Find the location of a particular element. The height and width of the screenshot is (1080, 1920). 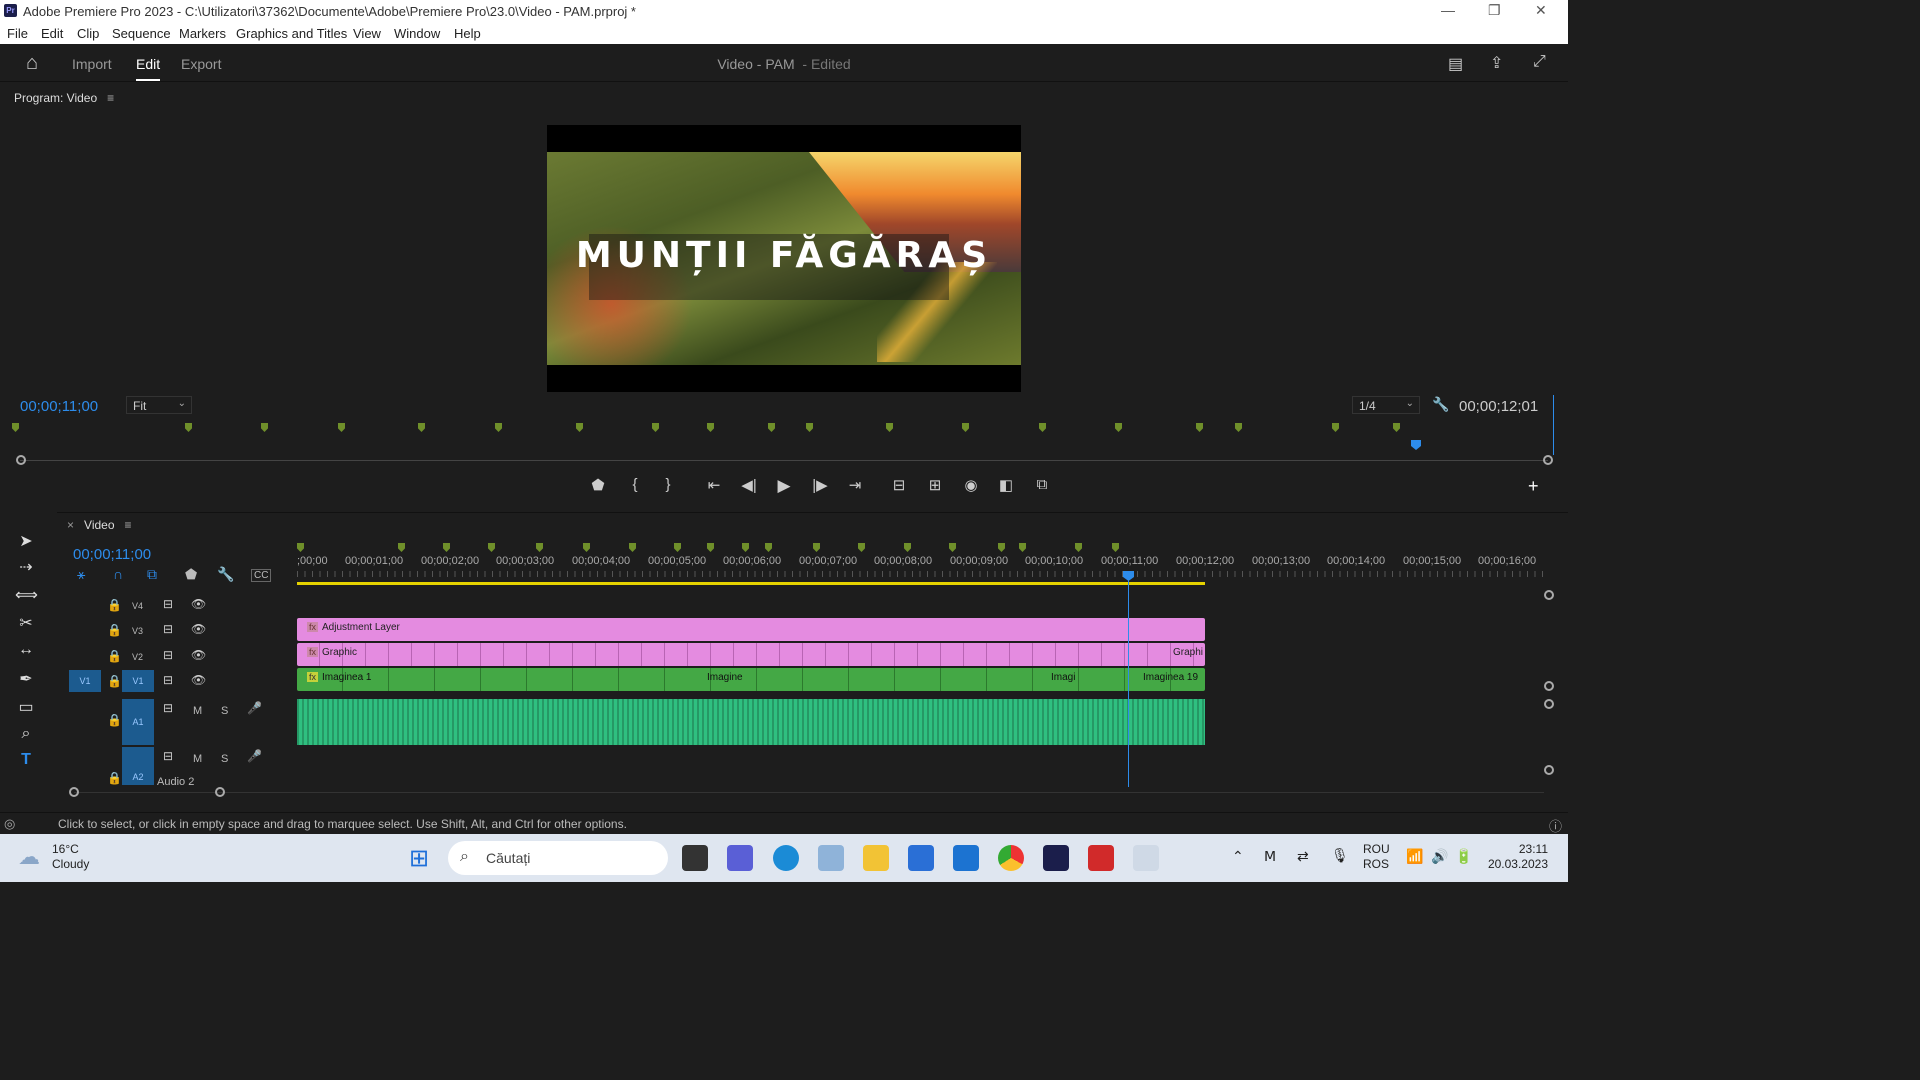

panel-menu-icon: ≡ is located at coordinates (110, 98).